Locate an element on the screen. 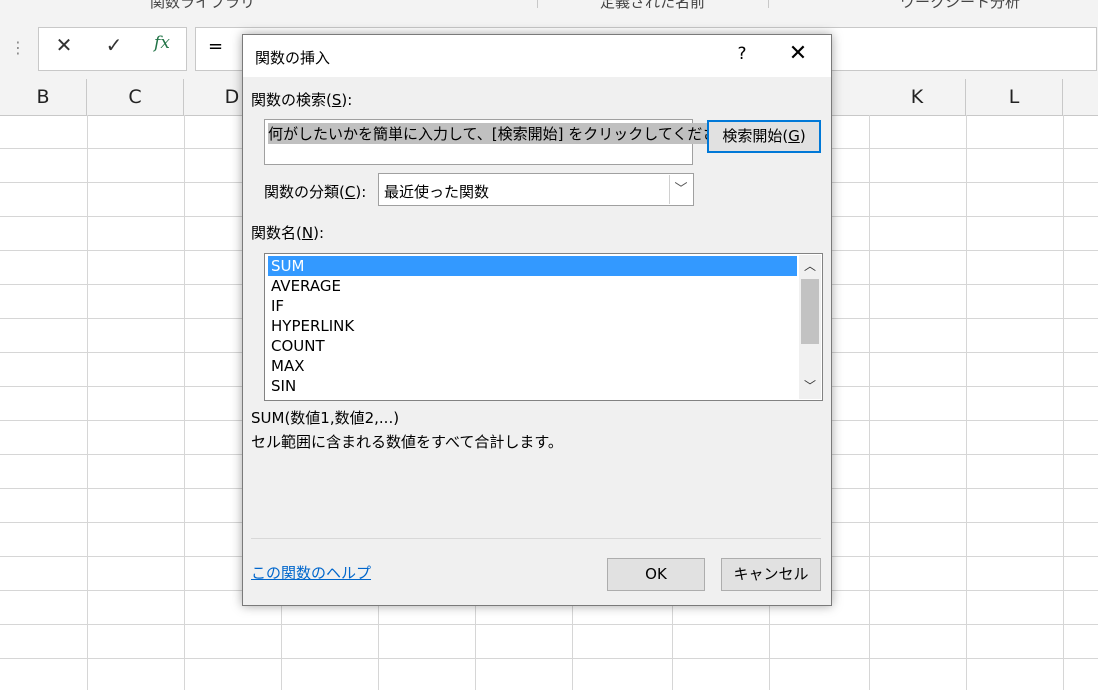 Image resolution: width=1098 pixels, height=690 pixels. column-header-l: L is located at coordinates (1014, 97).